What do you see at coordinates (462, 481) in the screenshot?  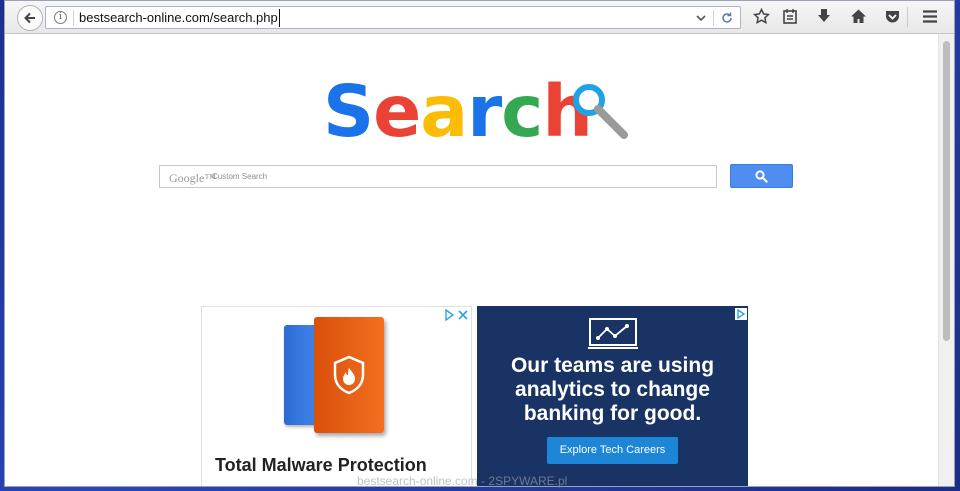 I see `watermark: bestsearch-online.com - 2SPYWARE.pl` at bounding box center [462, 481].